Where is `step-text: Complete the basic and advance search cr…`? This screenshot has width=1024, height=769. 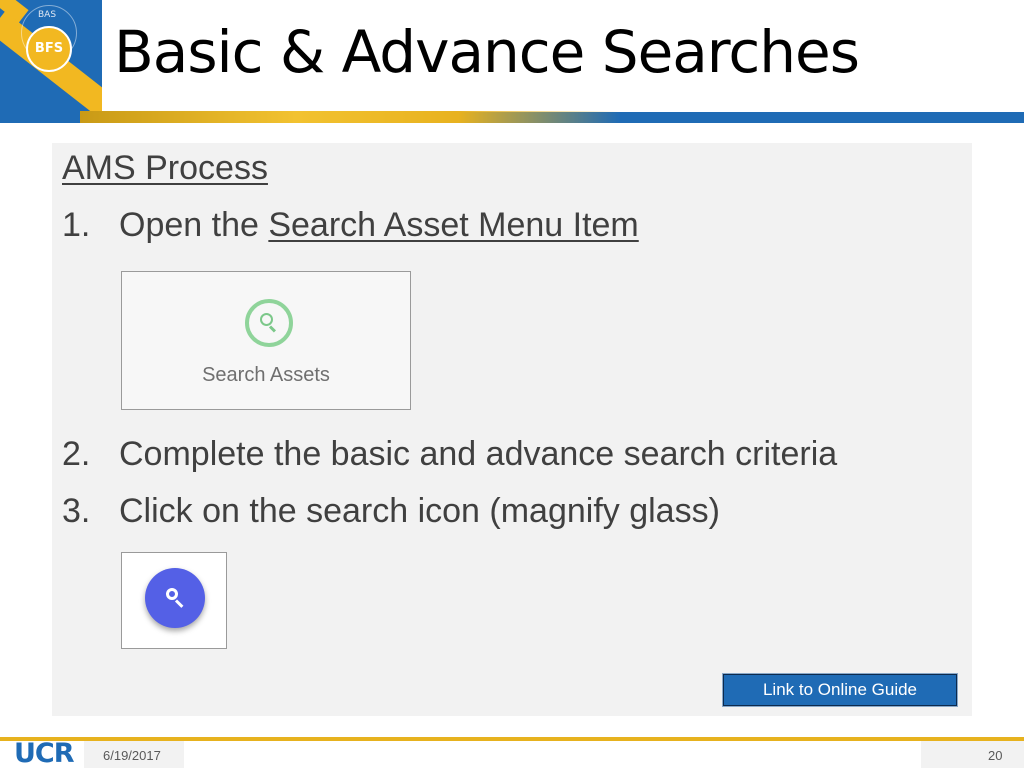
step-text: Complete the basic and advance search cr… is located at coordinates (478, 454).